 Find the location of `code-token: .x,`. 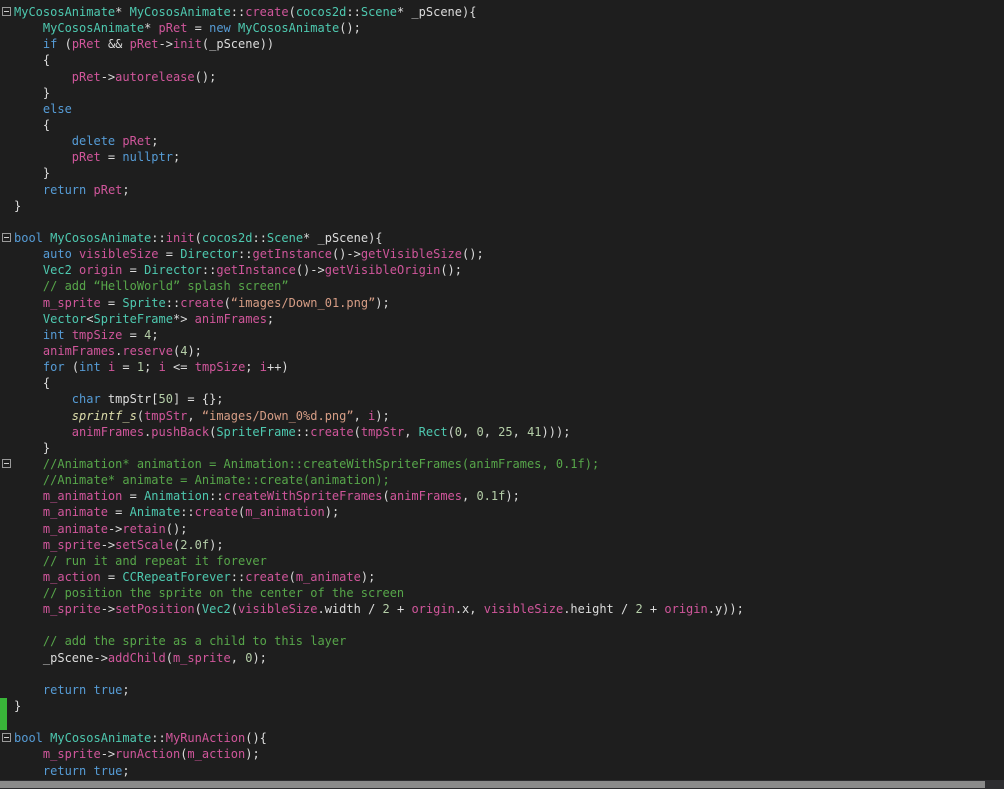

code-token: .x, is located at coordinates (469, 609).